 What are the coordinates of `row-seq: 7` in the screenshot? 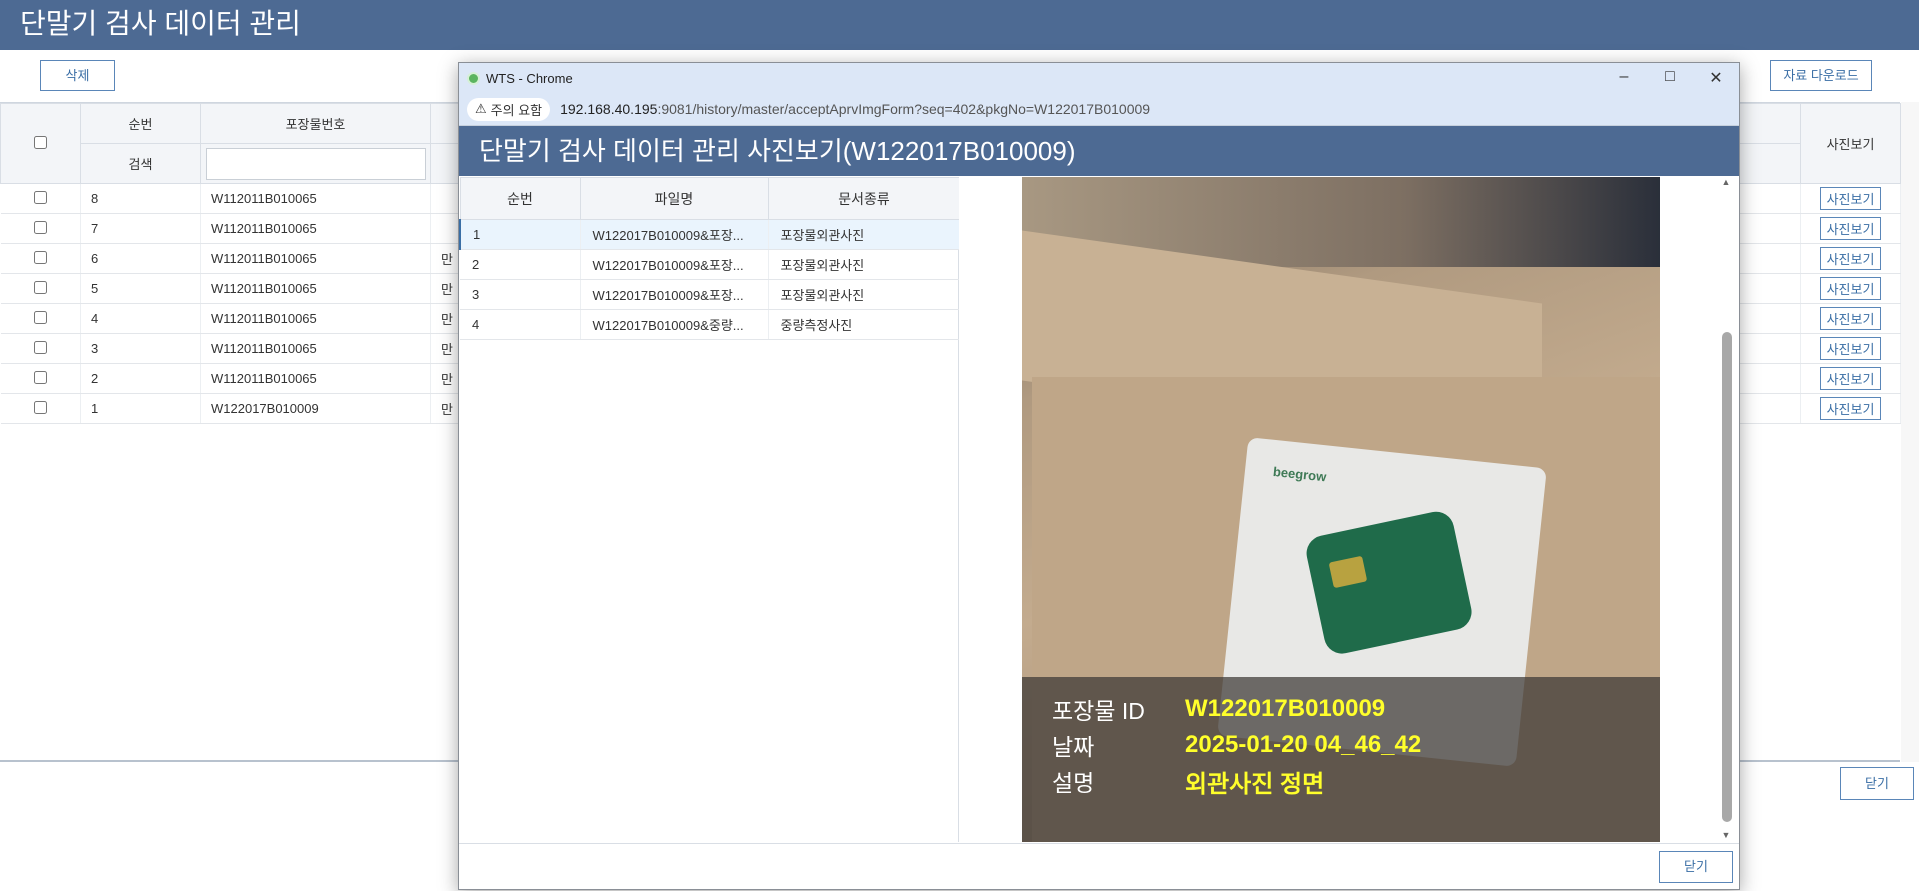 It's located at (140, 228).